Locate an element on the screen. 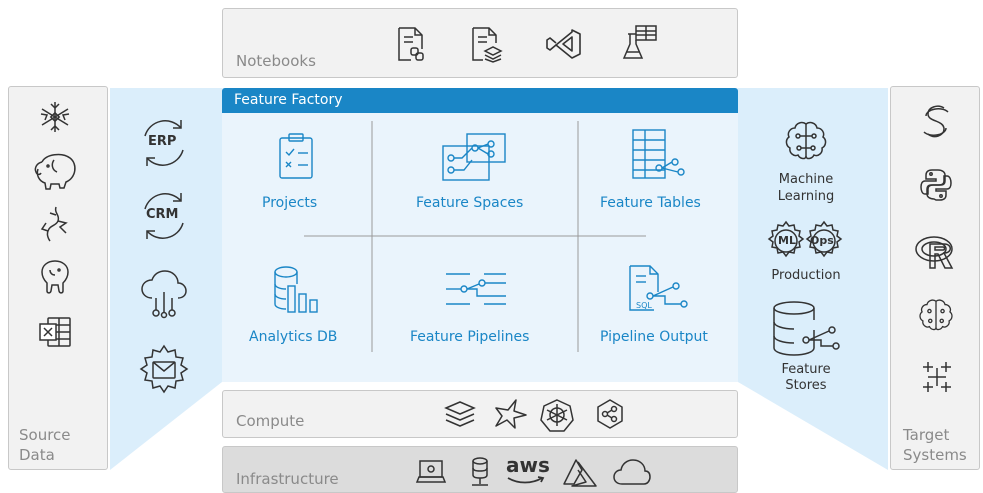 The image size is (983, 493). source-label-line2: Data is located at coordinates (37, 455).